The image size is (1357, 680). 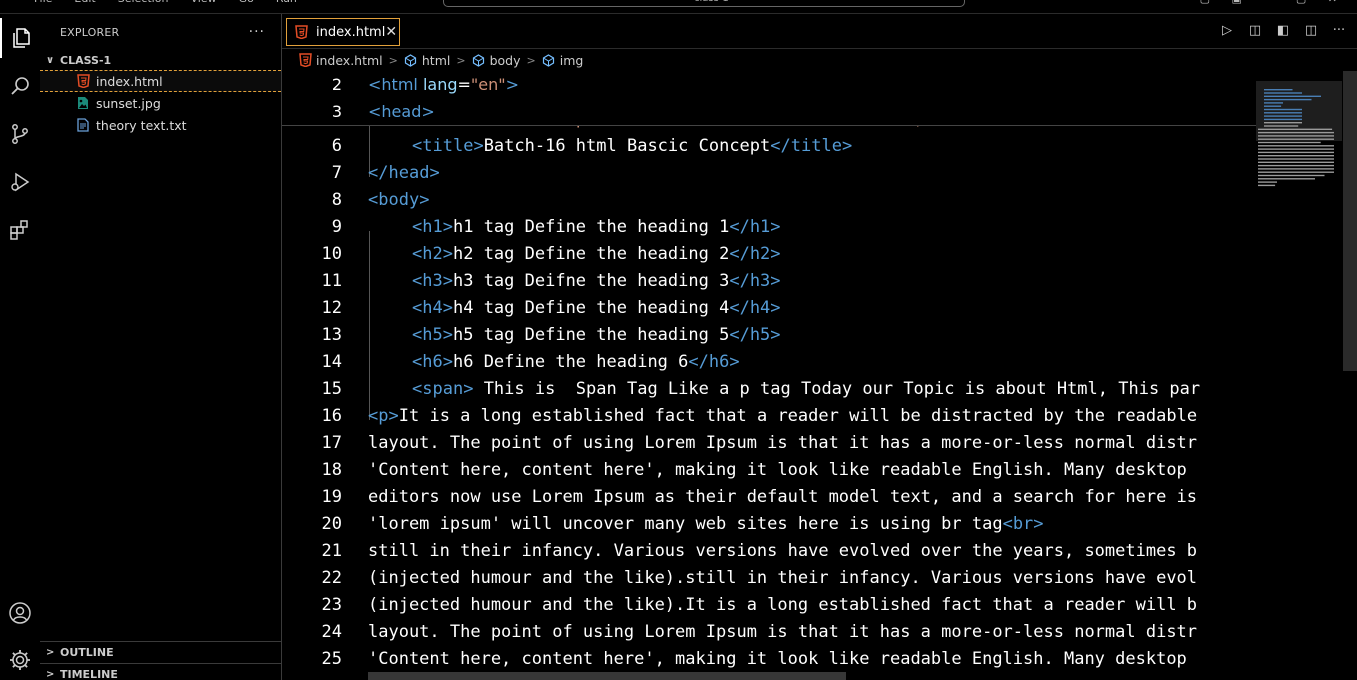 What do you see at coordinates (391, 32) in the screenshot?
I see `close-tab-icon: ✕` at bounding box center [391, 32].